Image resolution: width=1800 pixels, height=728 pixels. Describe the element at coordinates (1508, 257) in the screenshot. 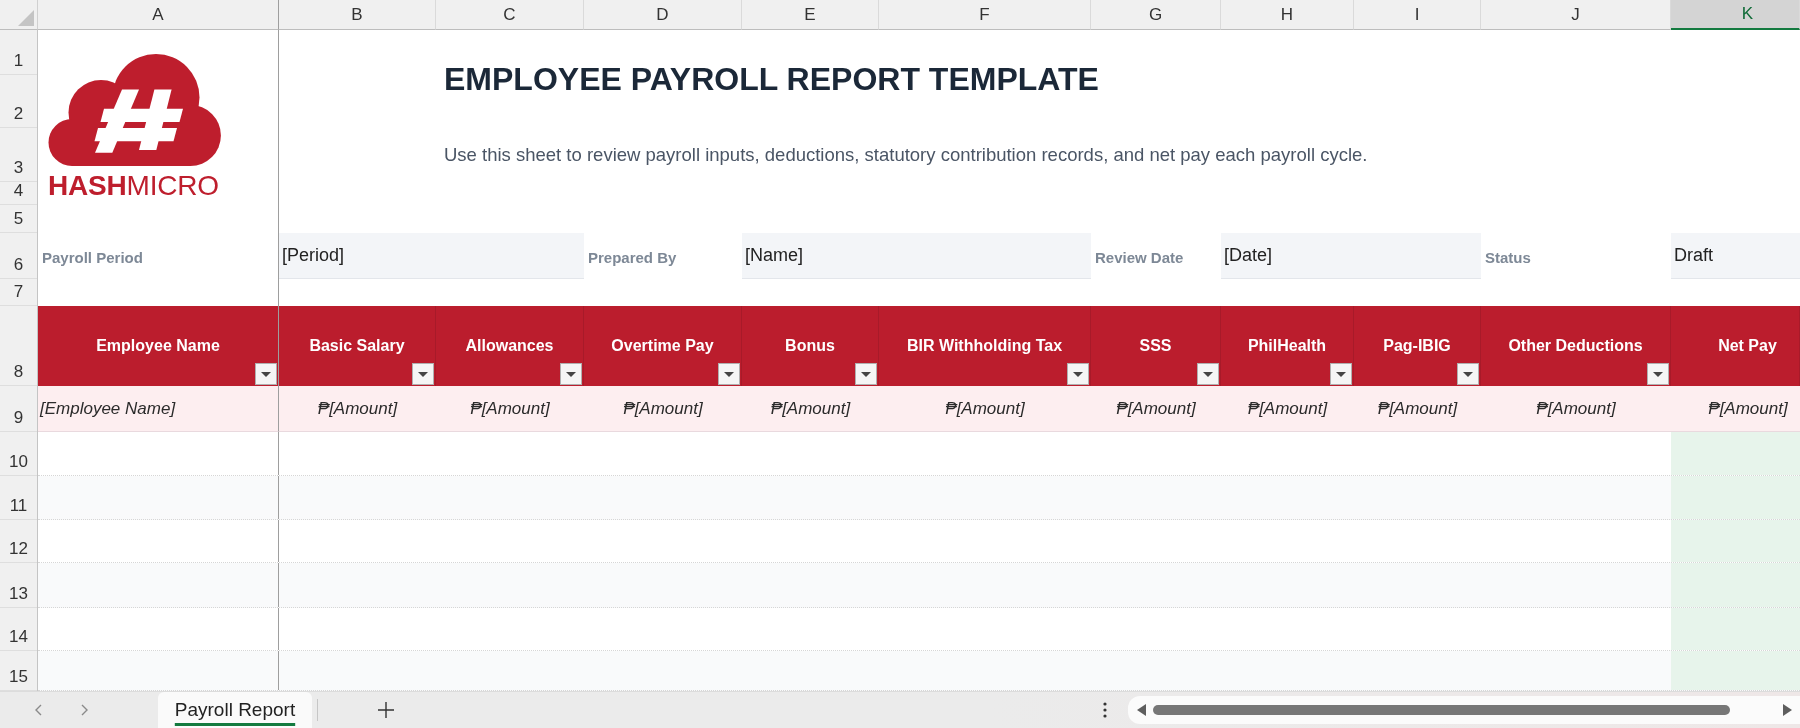

I see `field-label: Status` at that location.